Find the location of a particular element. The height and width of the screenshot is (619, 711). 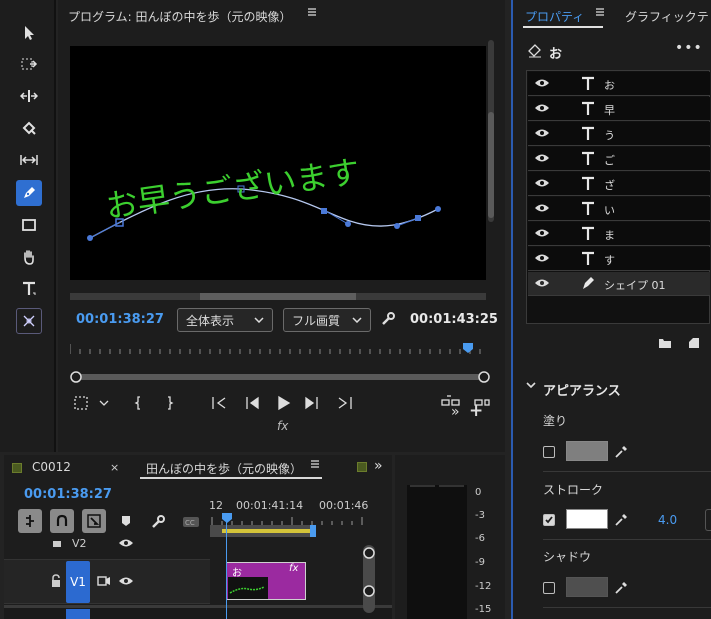

meter-label: -3 is located at coordinates (480, 515).